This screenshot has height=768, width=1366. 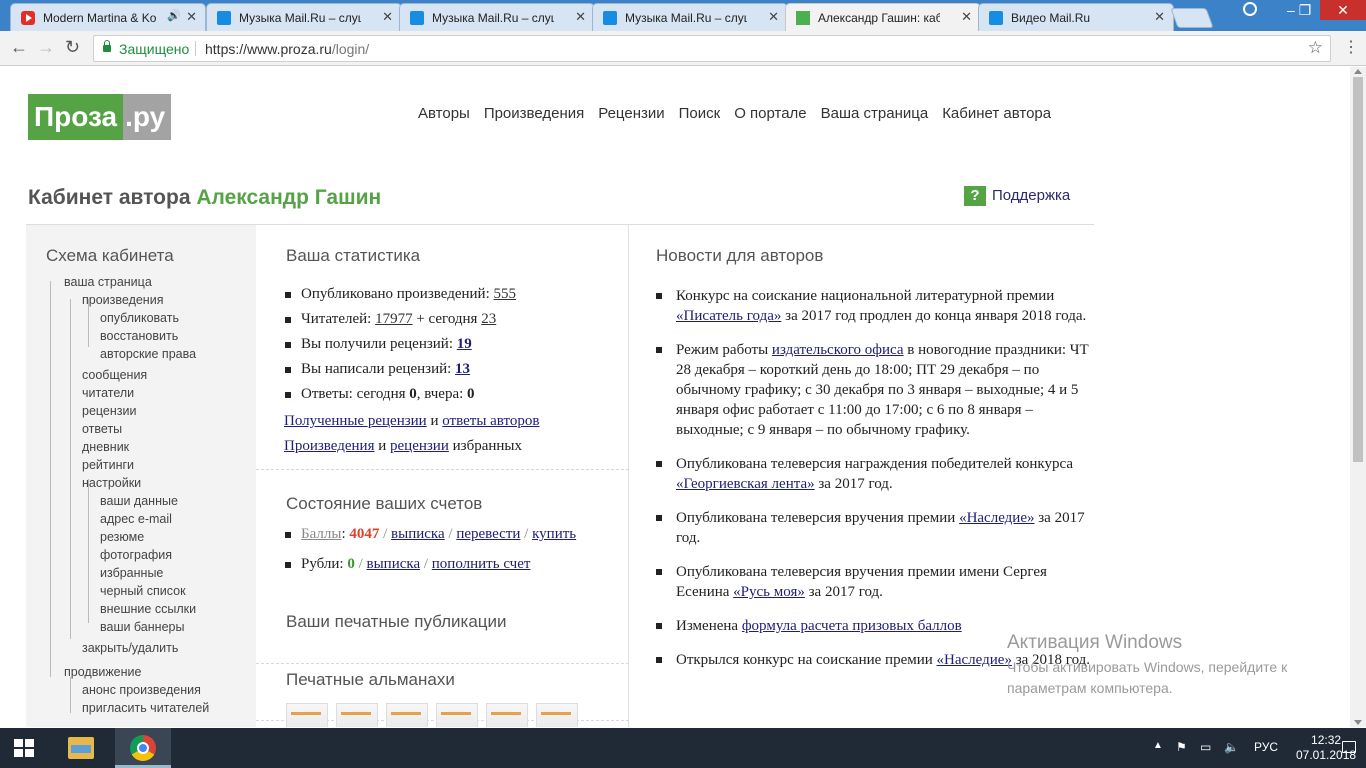 I want to click on reload-icon: ↻, so click(x=72, y=47).